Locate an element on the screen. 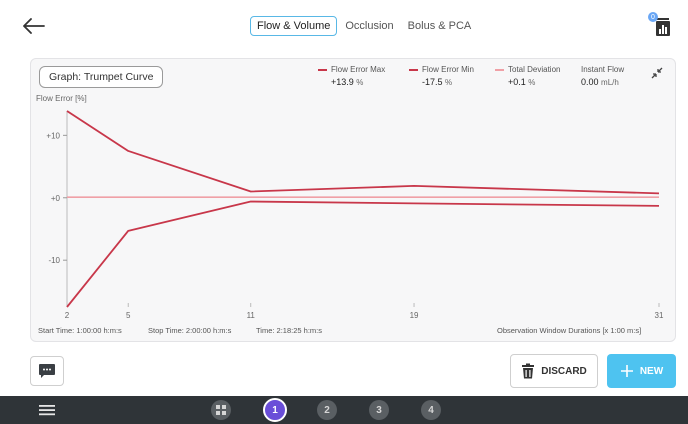 This screenshot has height=424, width=688. header-bar: Flow & Volume Occlusion Bolus & PCA 0 is located at coordinates (344, 26).